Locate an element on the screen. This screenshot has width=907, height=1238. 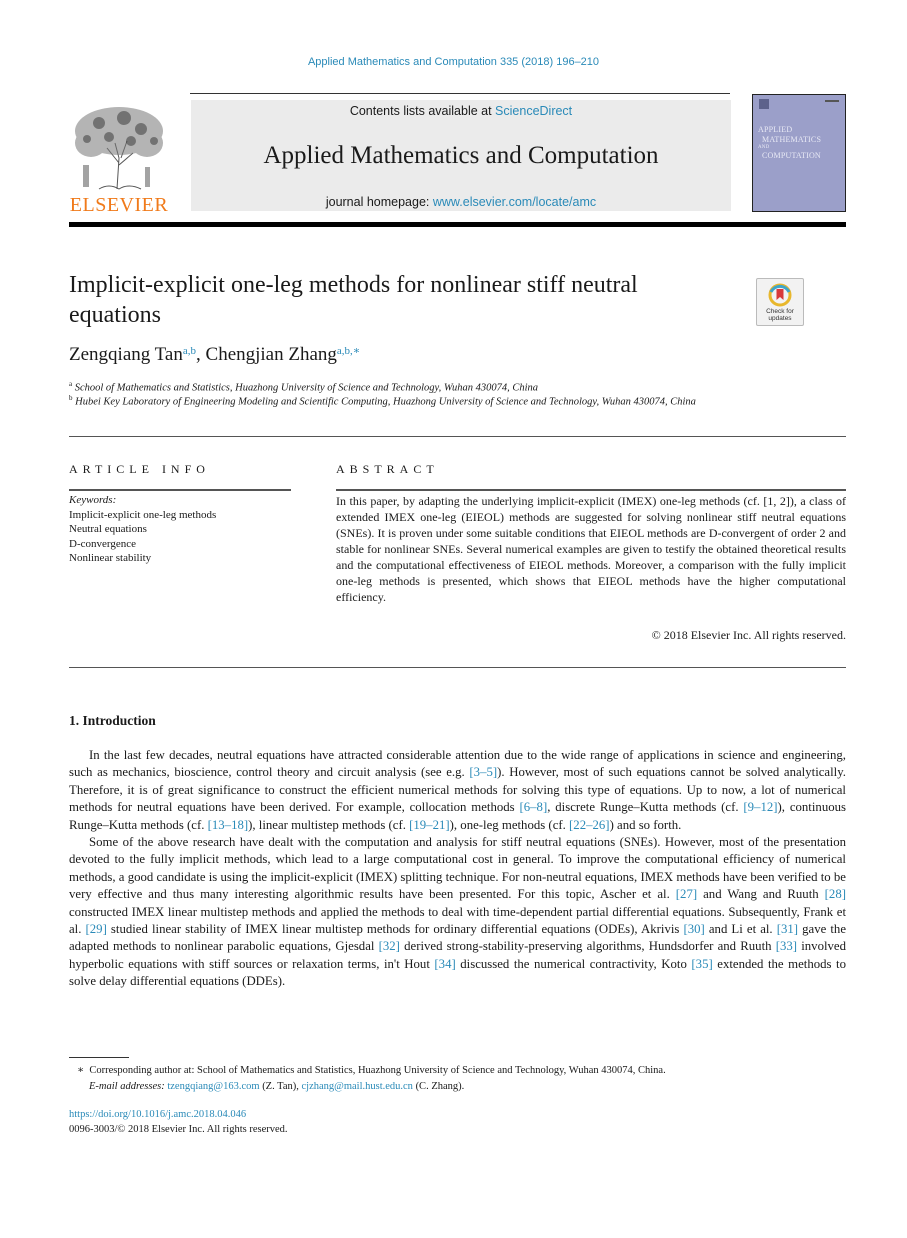
citation-link: [35] is located at coordinates (701, 964).